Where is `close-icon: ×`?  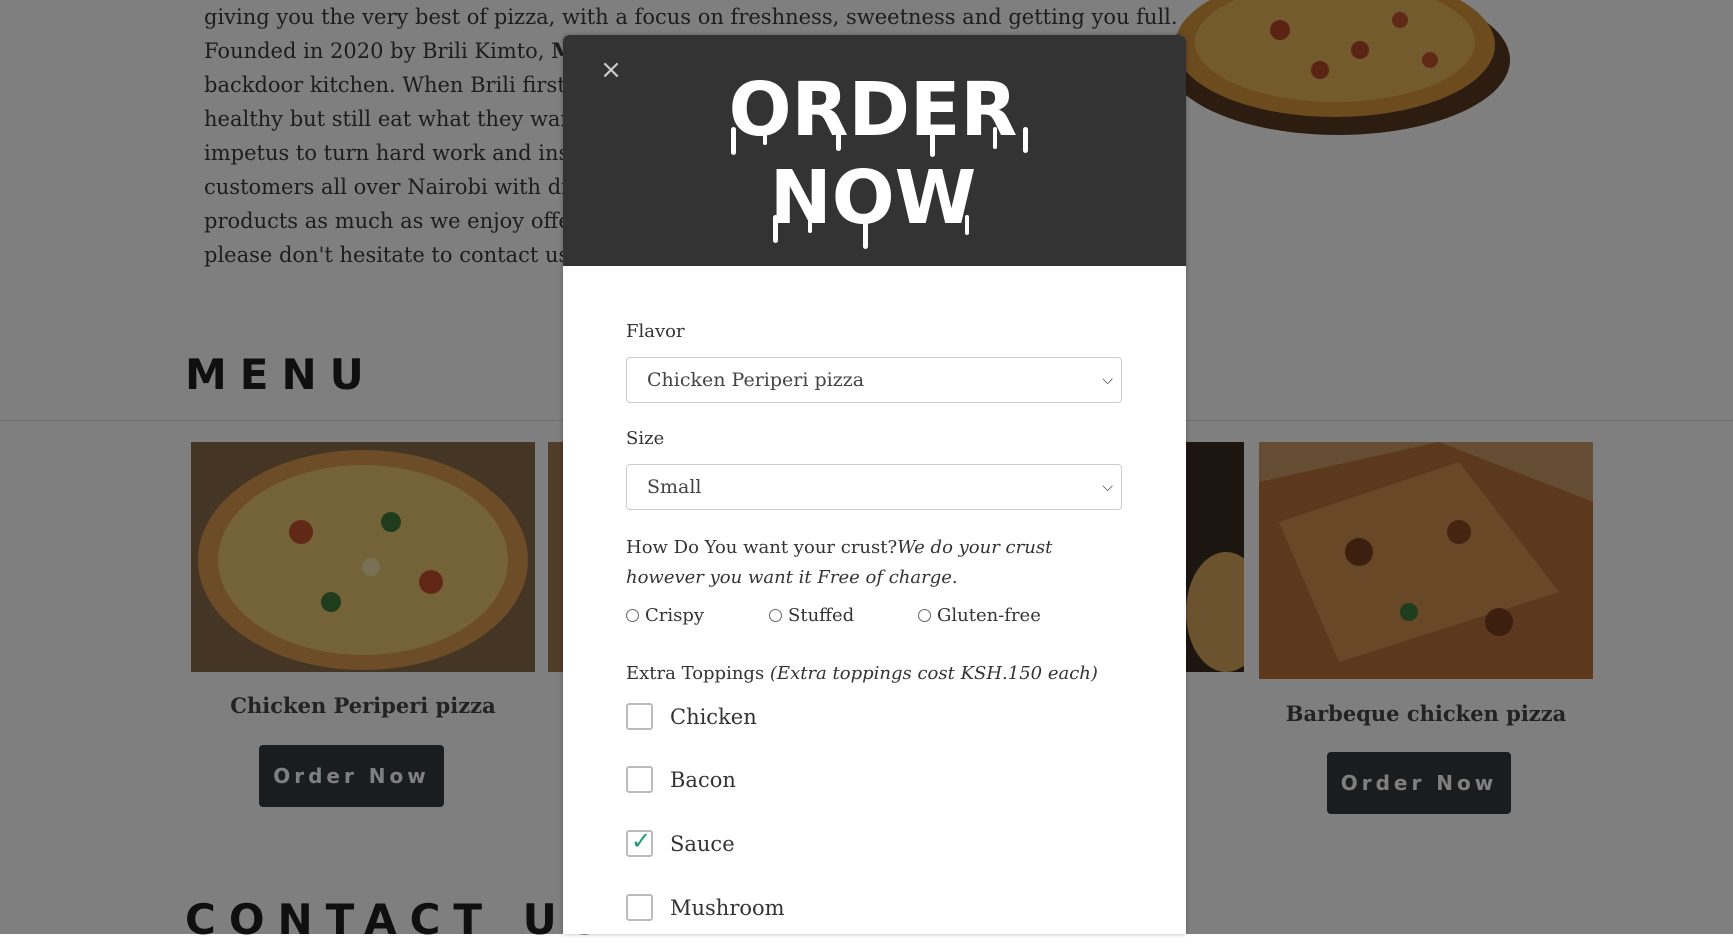 close-icon: × is located at coordinates (611, 70).